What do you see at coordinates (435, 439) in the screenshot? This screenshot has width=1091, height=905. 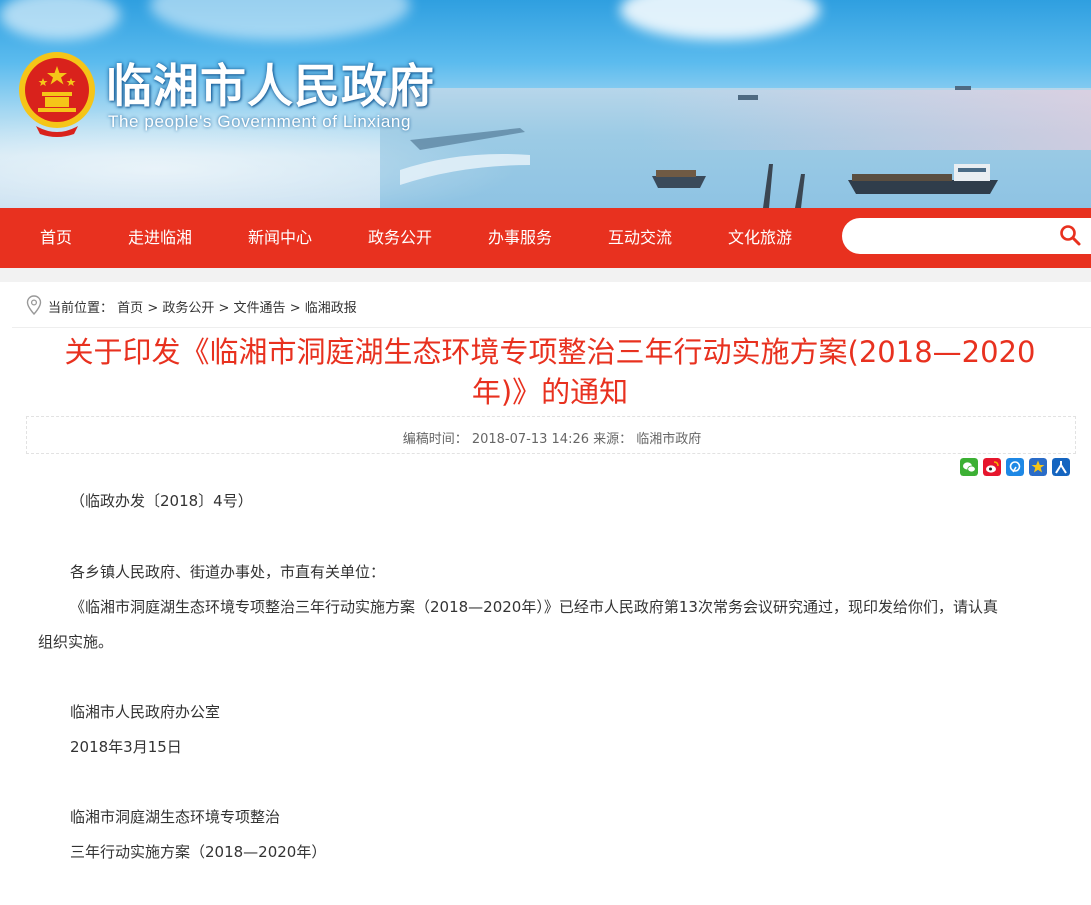 I see `meta-time-label: 编稿时间：` at bounding box center [435, 439].